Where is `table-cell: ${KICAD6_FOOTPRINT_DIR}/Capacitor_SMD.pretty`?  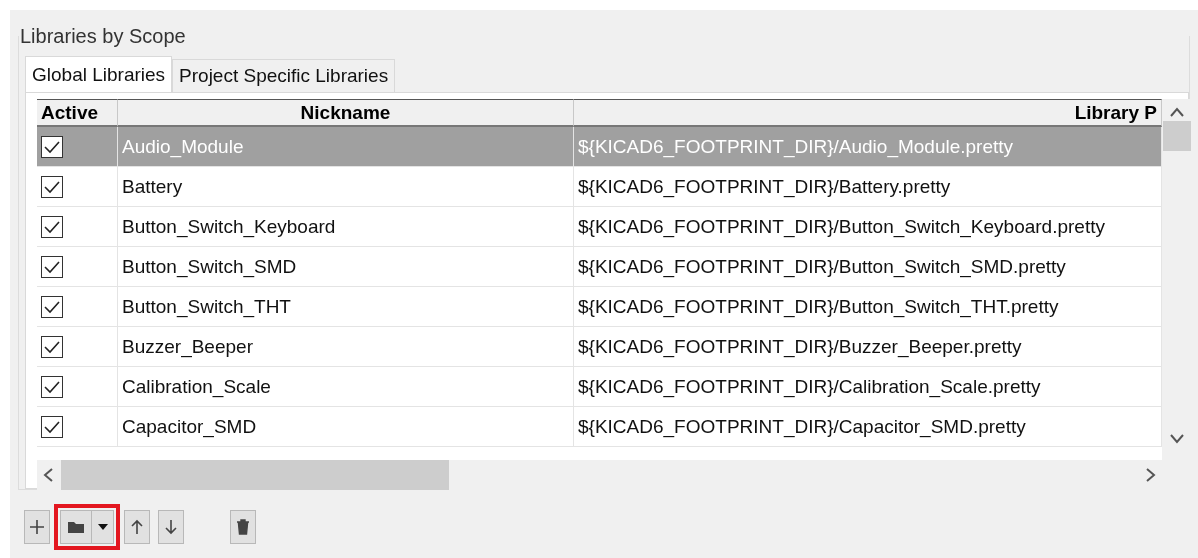 table-cell: ${KICAD6_FOOTPRINT_DIR}/Capacitor_SMD.pretty is located at coordinates (868, 427).